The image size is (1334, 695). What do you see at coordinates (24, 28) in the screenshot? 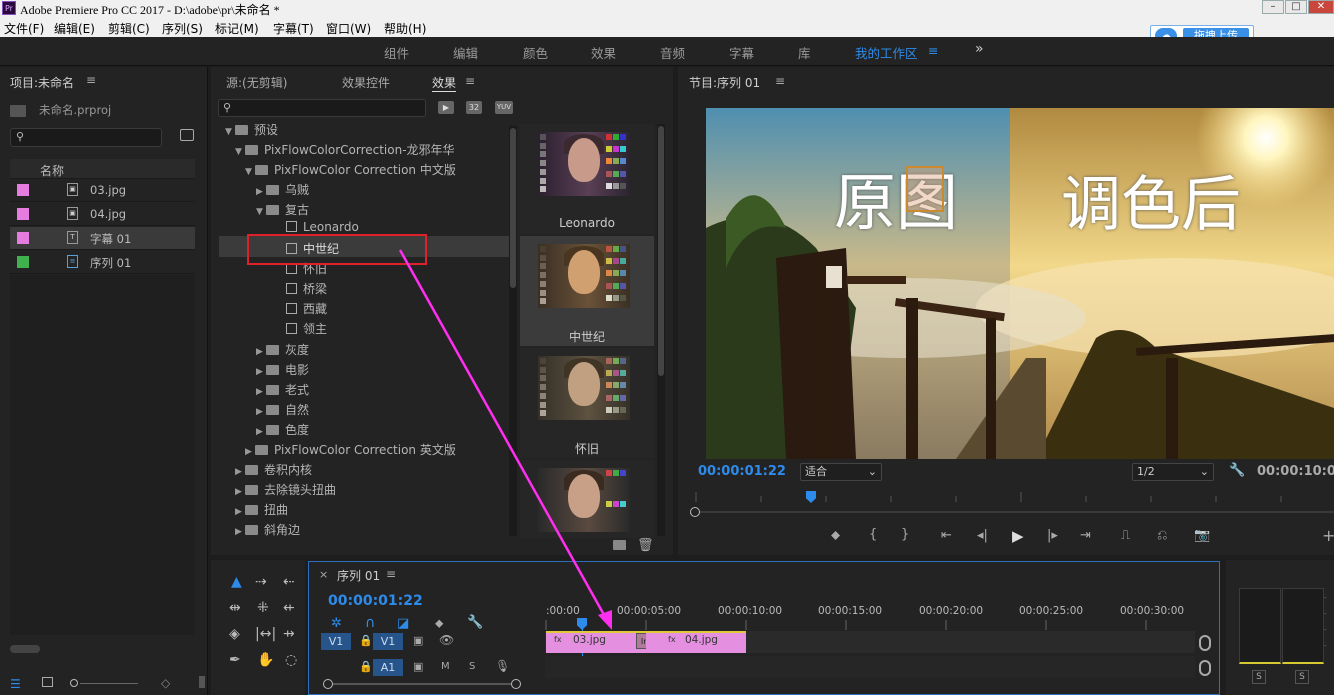
I see `menu-file: 文件(F)` at bounding box center [24, 28].